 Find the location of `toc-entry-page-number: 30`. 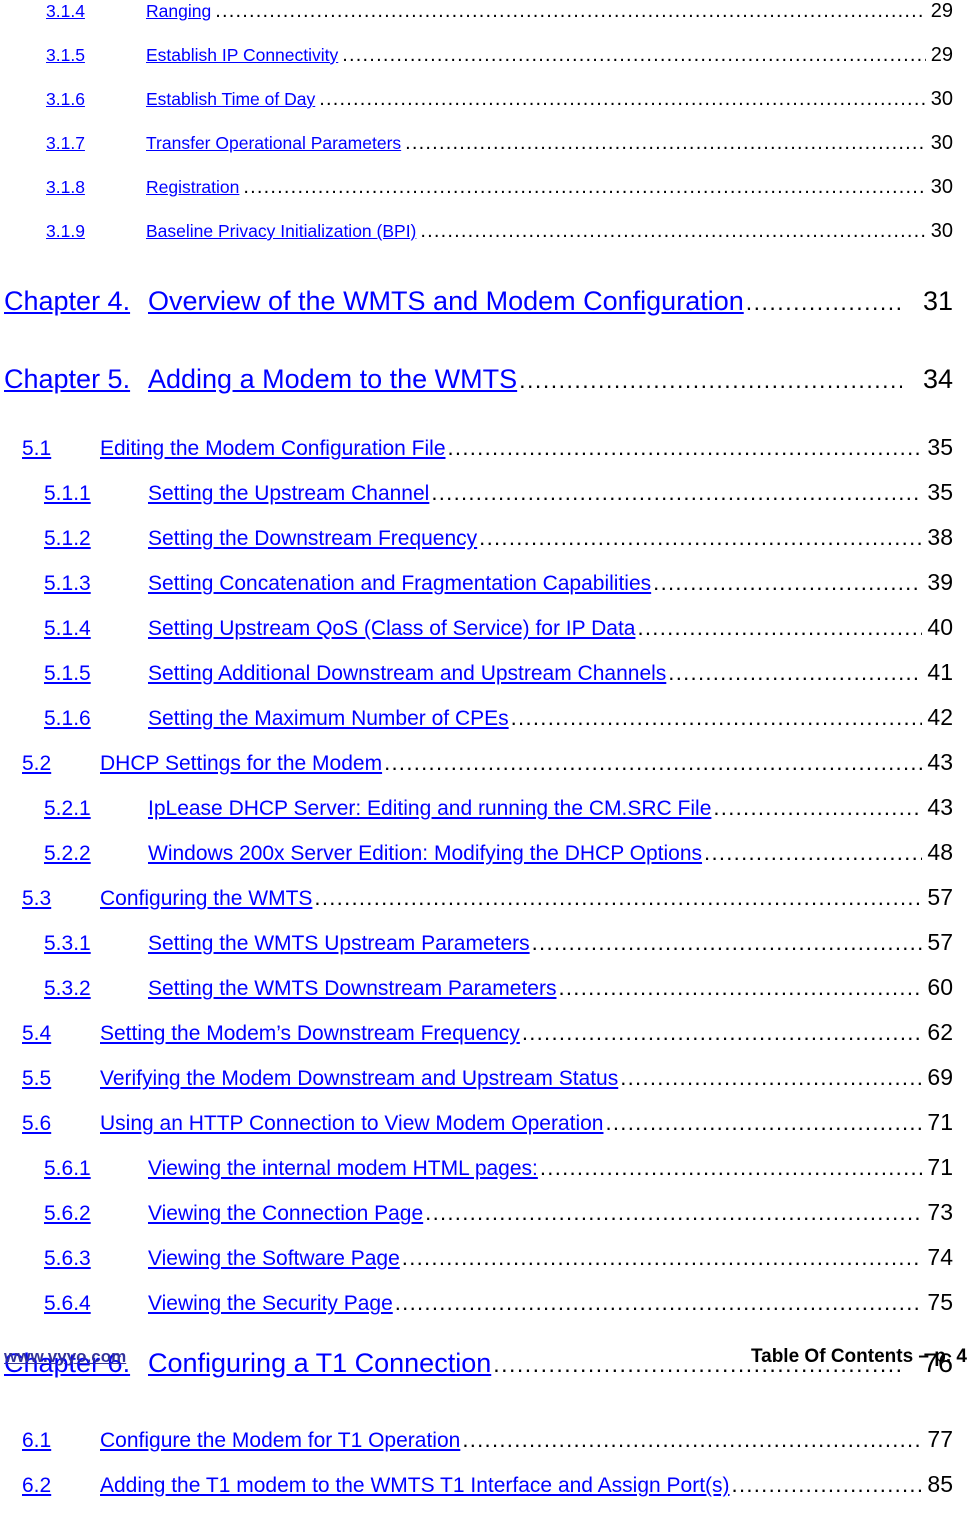

toc-entry-page-number: 30 is located at coordinates (941, 99).